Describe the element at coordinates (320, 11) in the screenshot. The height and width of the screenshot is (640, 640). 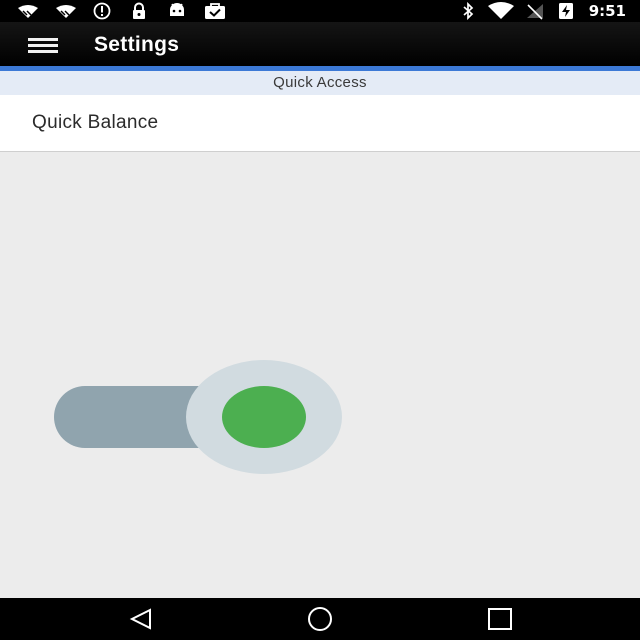
I see `status-bar: 9:51` at that location.